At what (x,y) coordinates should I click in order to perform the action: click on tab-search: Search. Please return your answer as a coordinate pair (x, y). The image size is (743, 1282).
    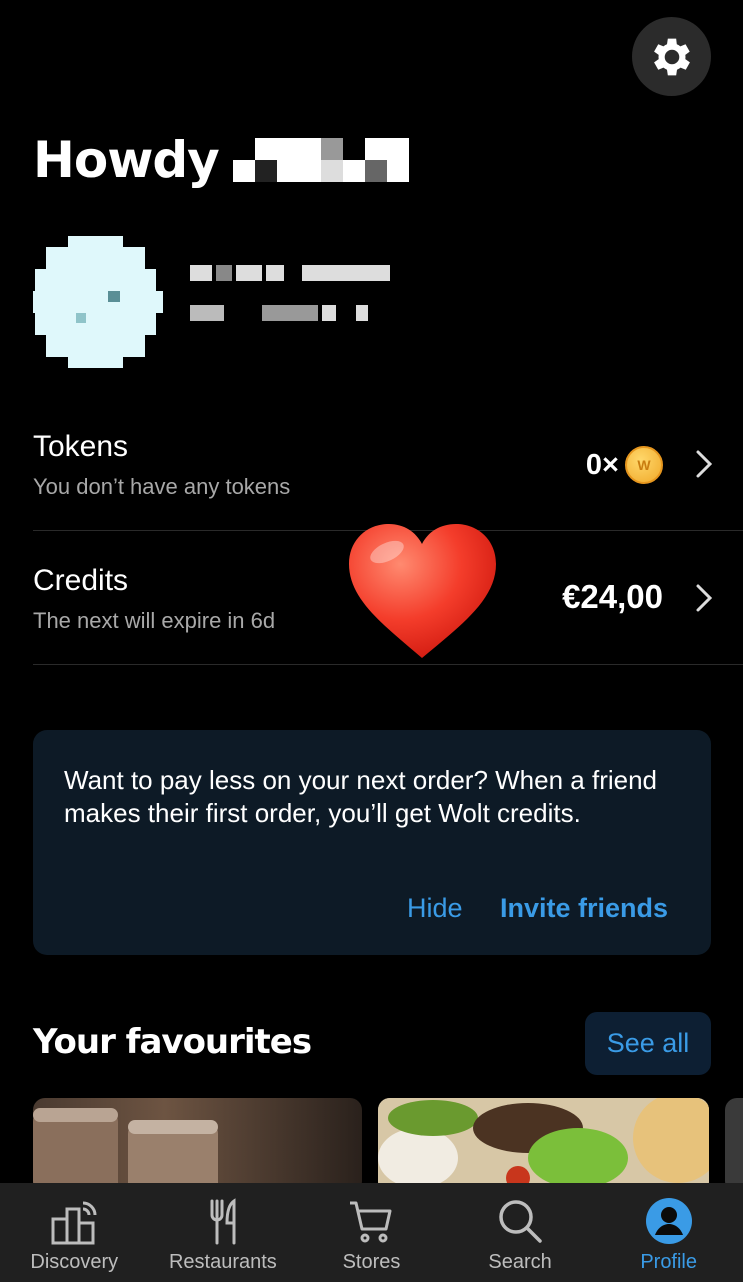
    Looking at the image, I should click on (520, 1232).